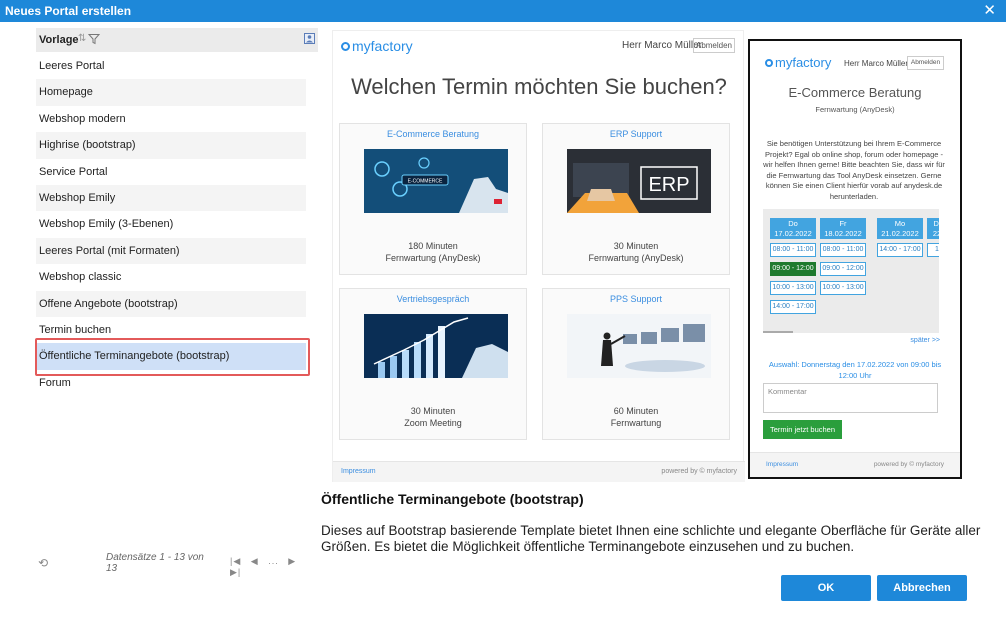 This screenshot has height=618, width=1006. I want to click on template-description-title: Öffentliche Terminangebote (bootstrap), so click(452, 499).